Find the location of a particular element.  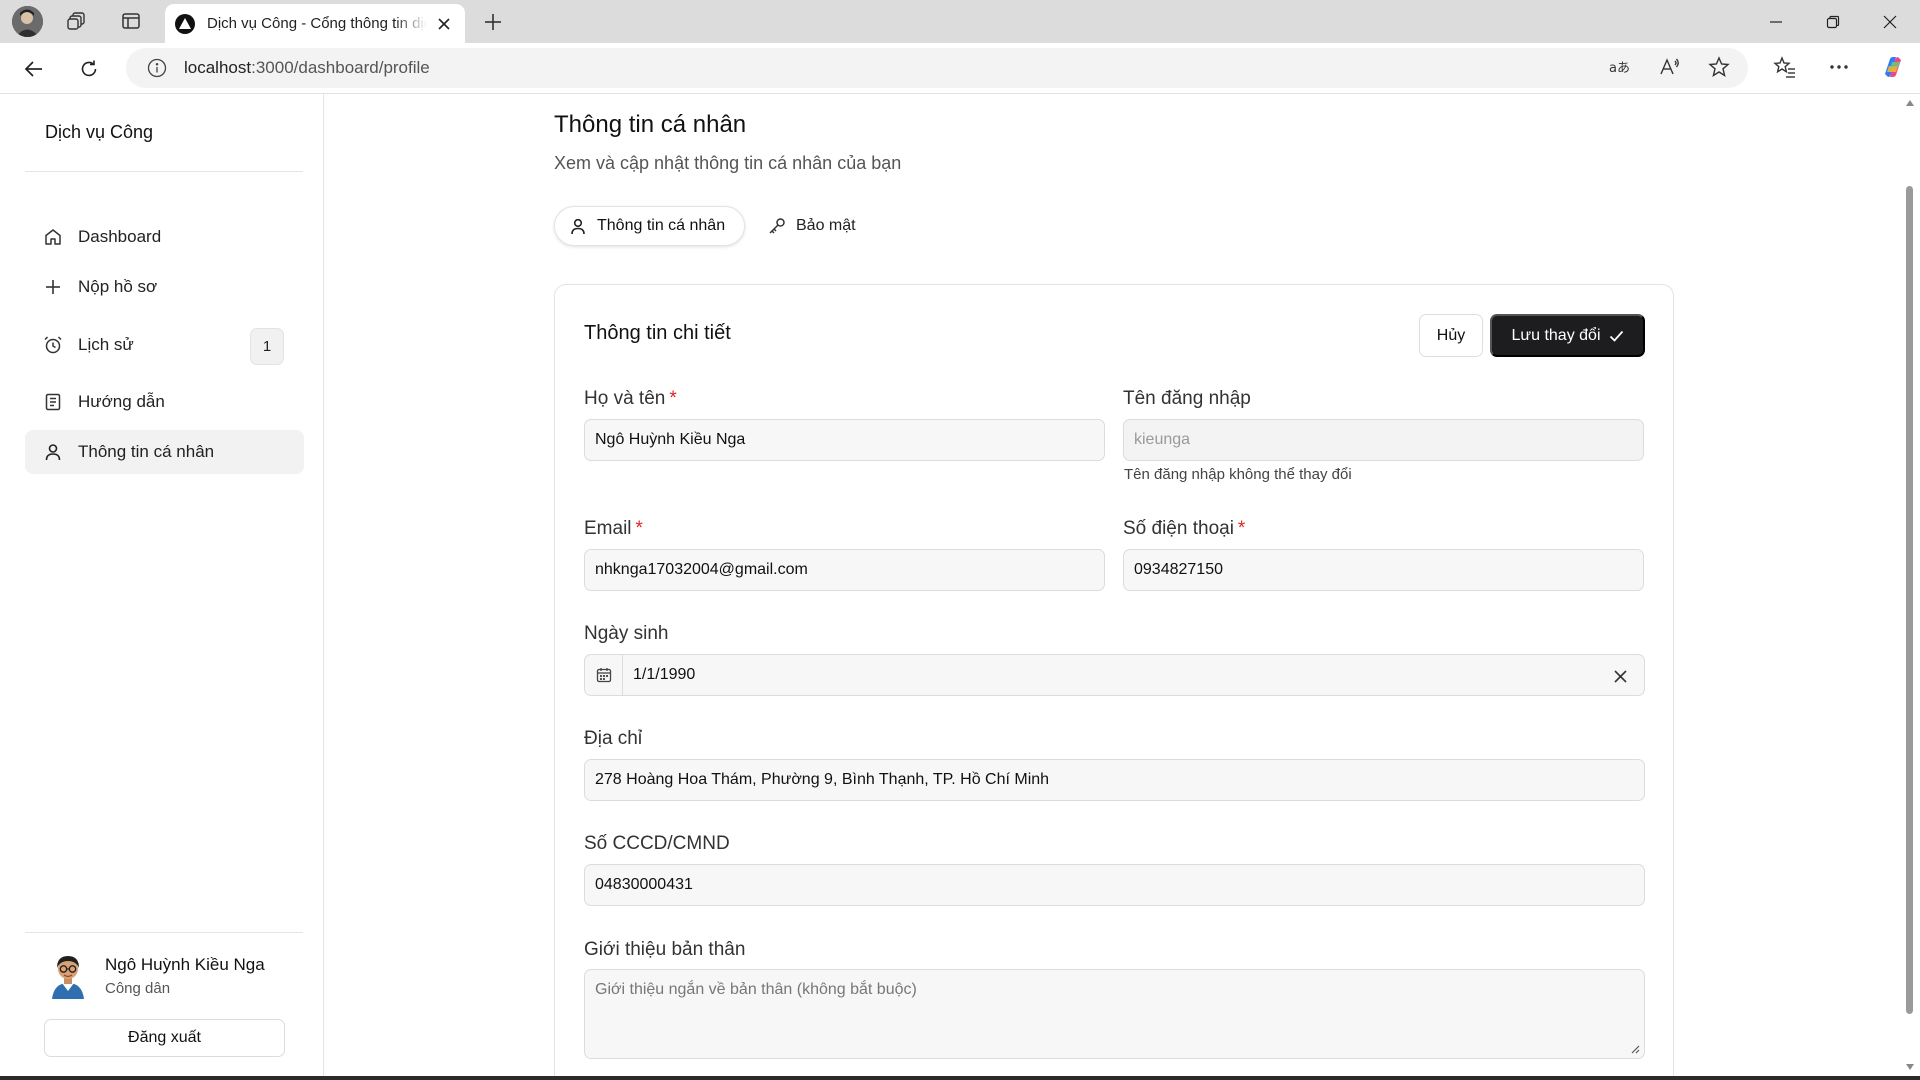

email-field: nhknga17032004@gmail.com is located at coordinates (844, 570).